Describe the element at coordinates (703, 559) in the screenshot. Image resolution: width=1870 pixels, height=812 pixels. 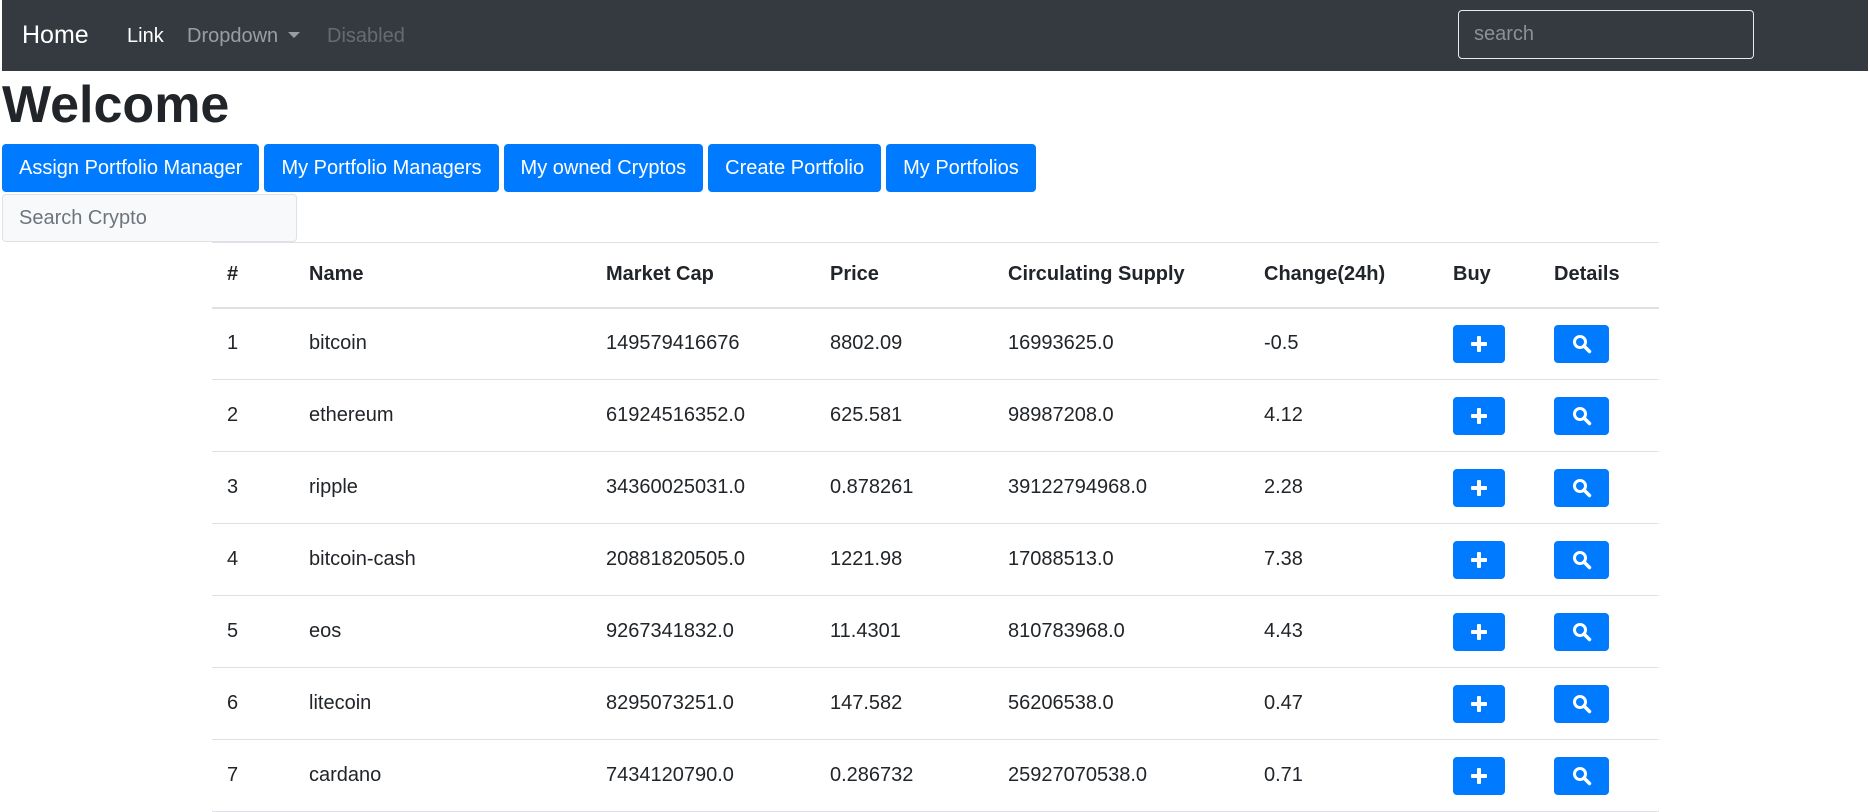
I see `cell-market-cap: 20881820505.0` at that location.